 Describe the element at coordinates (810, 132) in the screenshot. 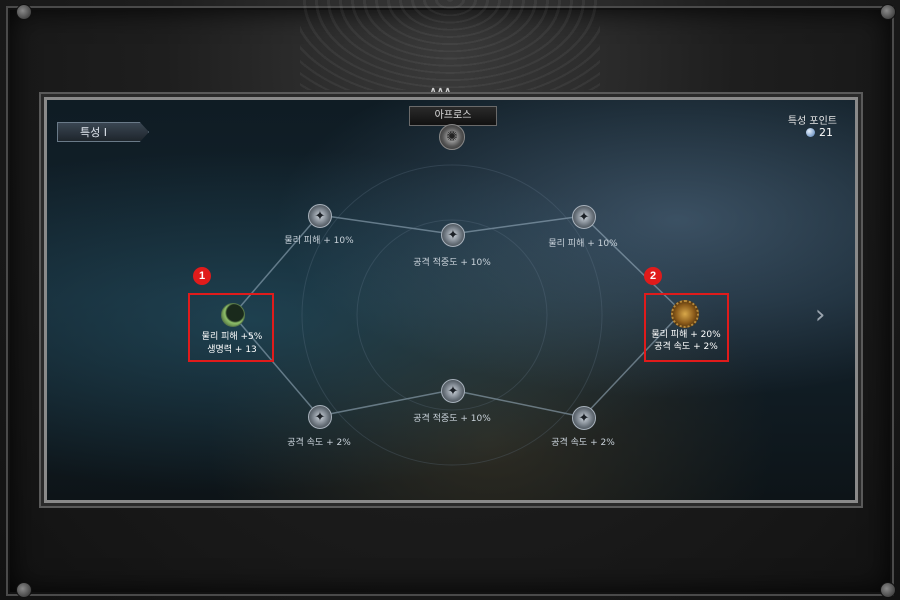

I see `orb-icon` at that location.